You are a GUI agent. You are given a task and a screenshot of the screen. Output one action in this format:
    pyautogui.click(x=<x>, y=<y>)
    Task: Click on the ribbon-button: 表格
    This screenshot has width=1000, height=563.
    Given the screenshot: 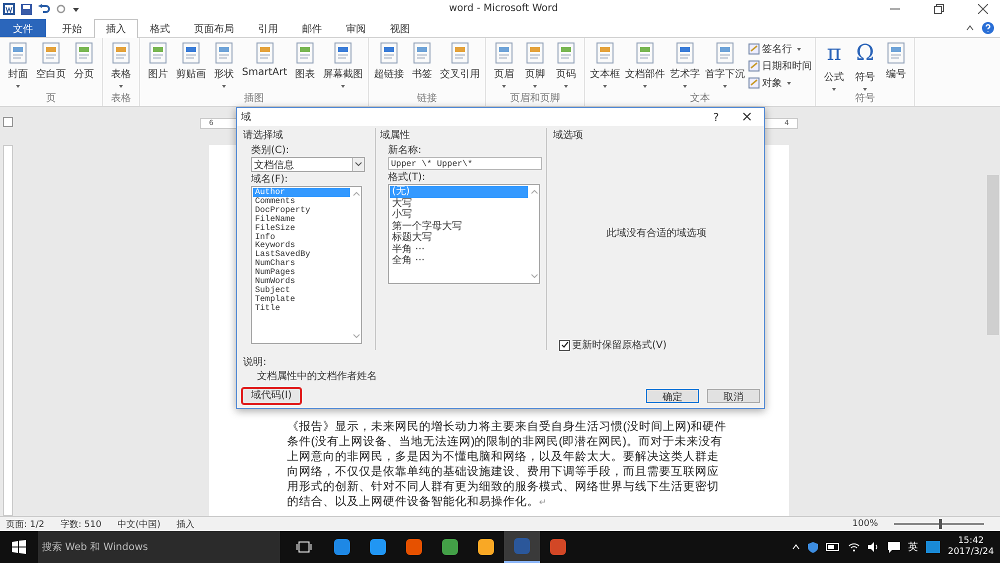 What is the action you would take?
    pyautogui.click(x=121, y=66)
    